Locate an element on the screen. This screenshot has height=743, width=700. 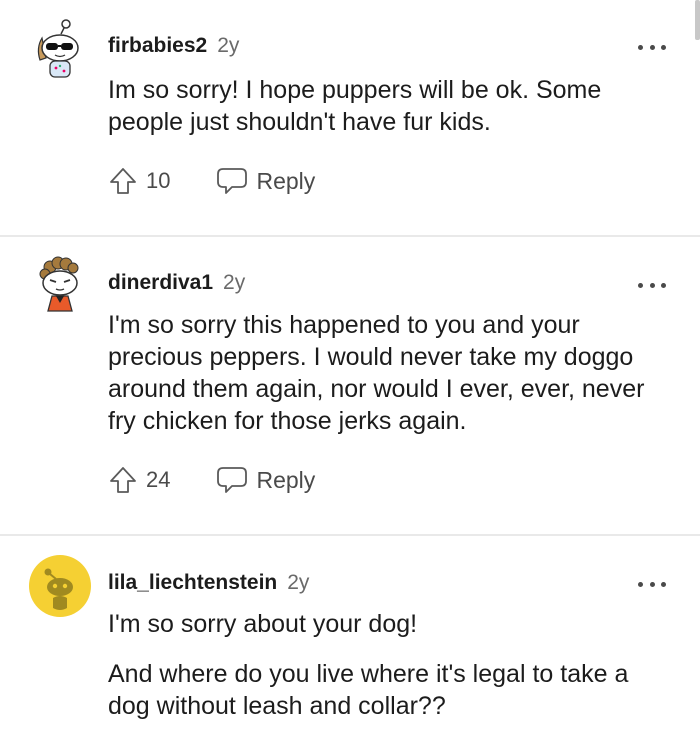
username: dinerdiva1 is located at coordinates (160, 283).